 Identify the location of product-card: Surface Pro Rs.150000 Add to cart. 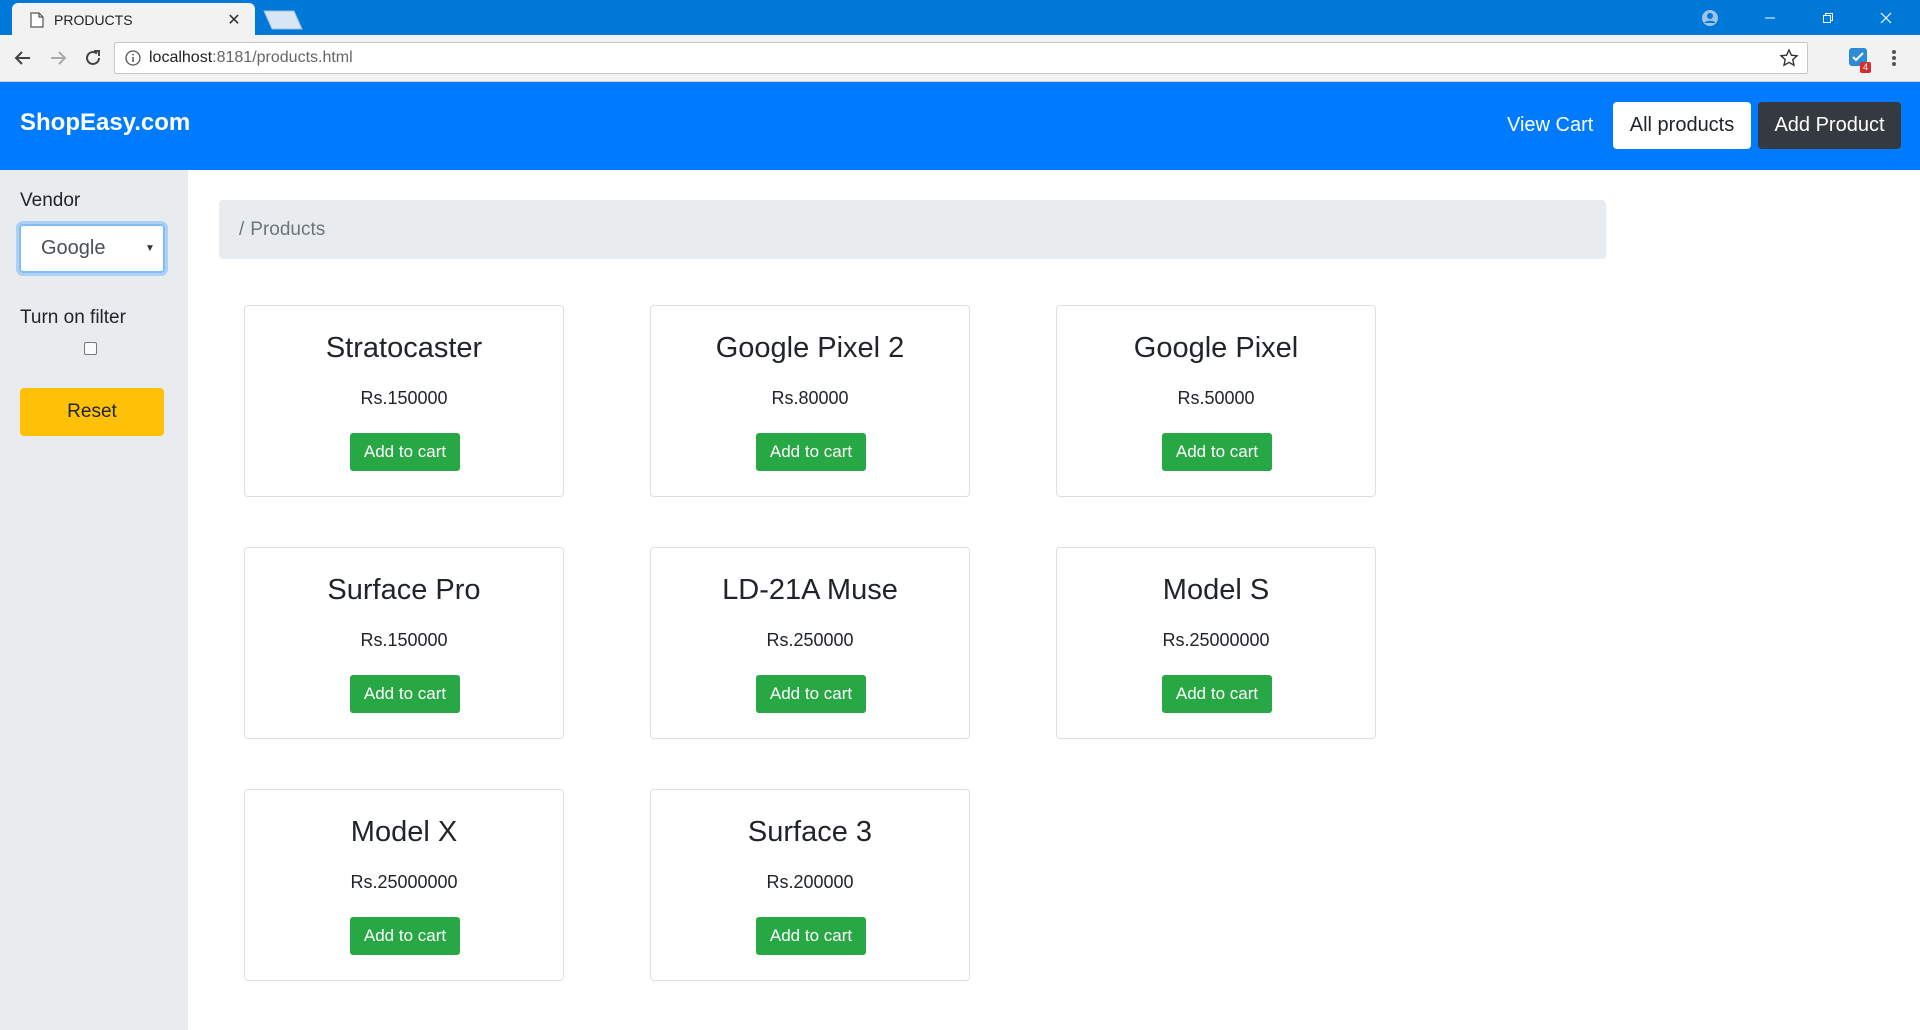
(404, 643).